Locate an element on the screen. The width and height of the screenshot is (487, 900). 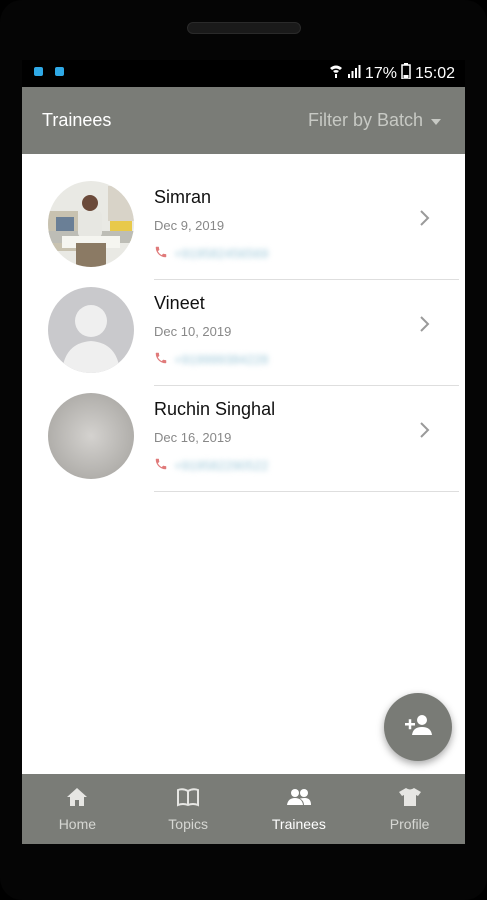
tab-topics: Topics is located at coordinates (188, 809).